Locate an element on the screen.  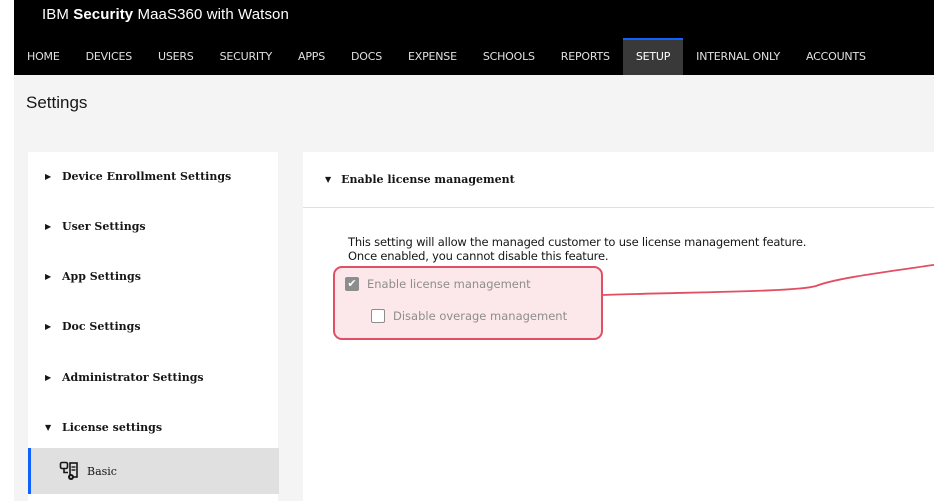
nav-expense: EXPENSE is located at coordinates (432, 56).